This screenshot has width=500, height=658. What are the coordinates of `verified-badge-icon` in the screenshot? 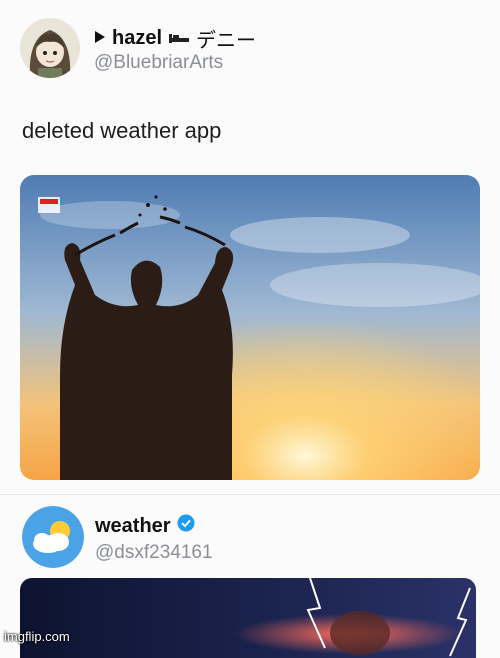 It's located at (186, 526).